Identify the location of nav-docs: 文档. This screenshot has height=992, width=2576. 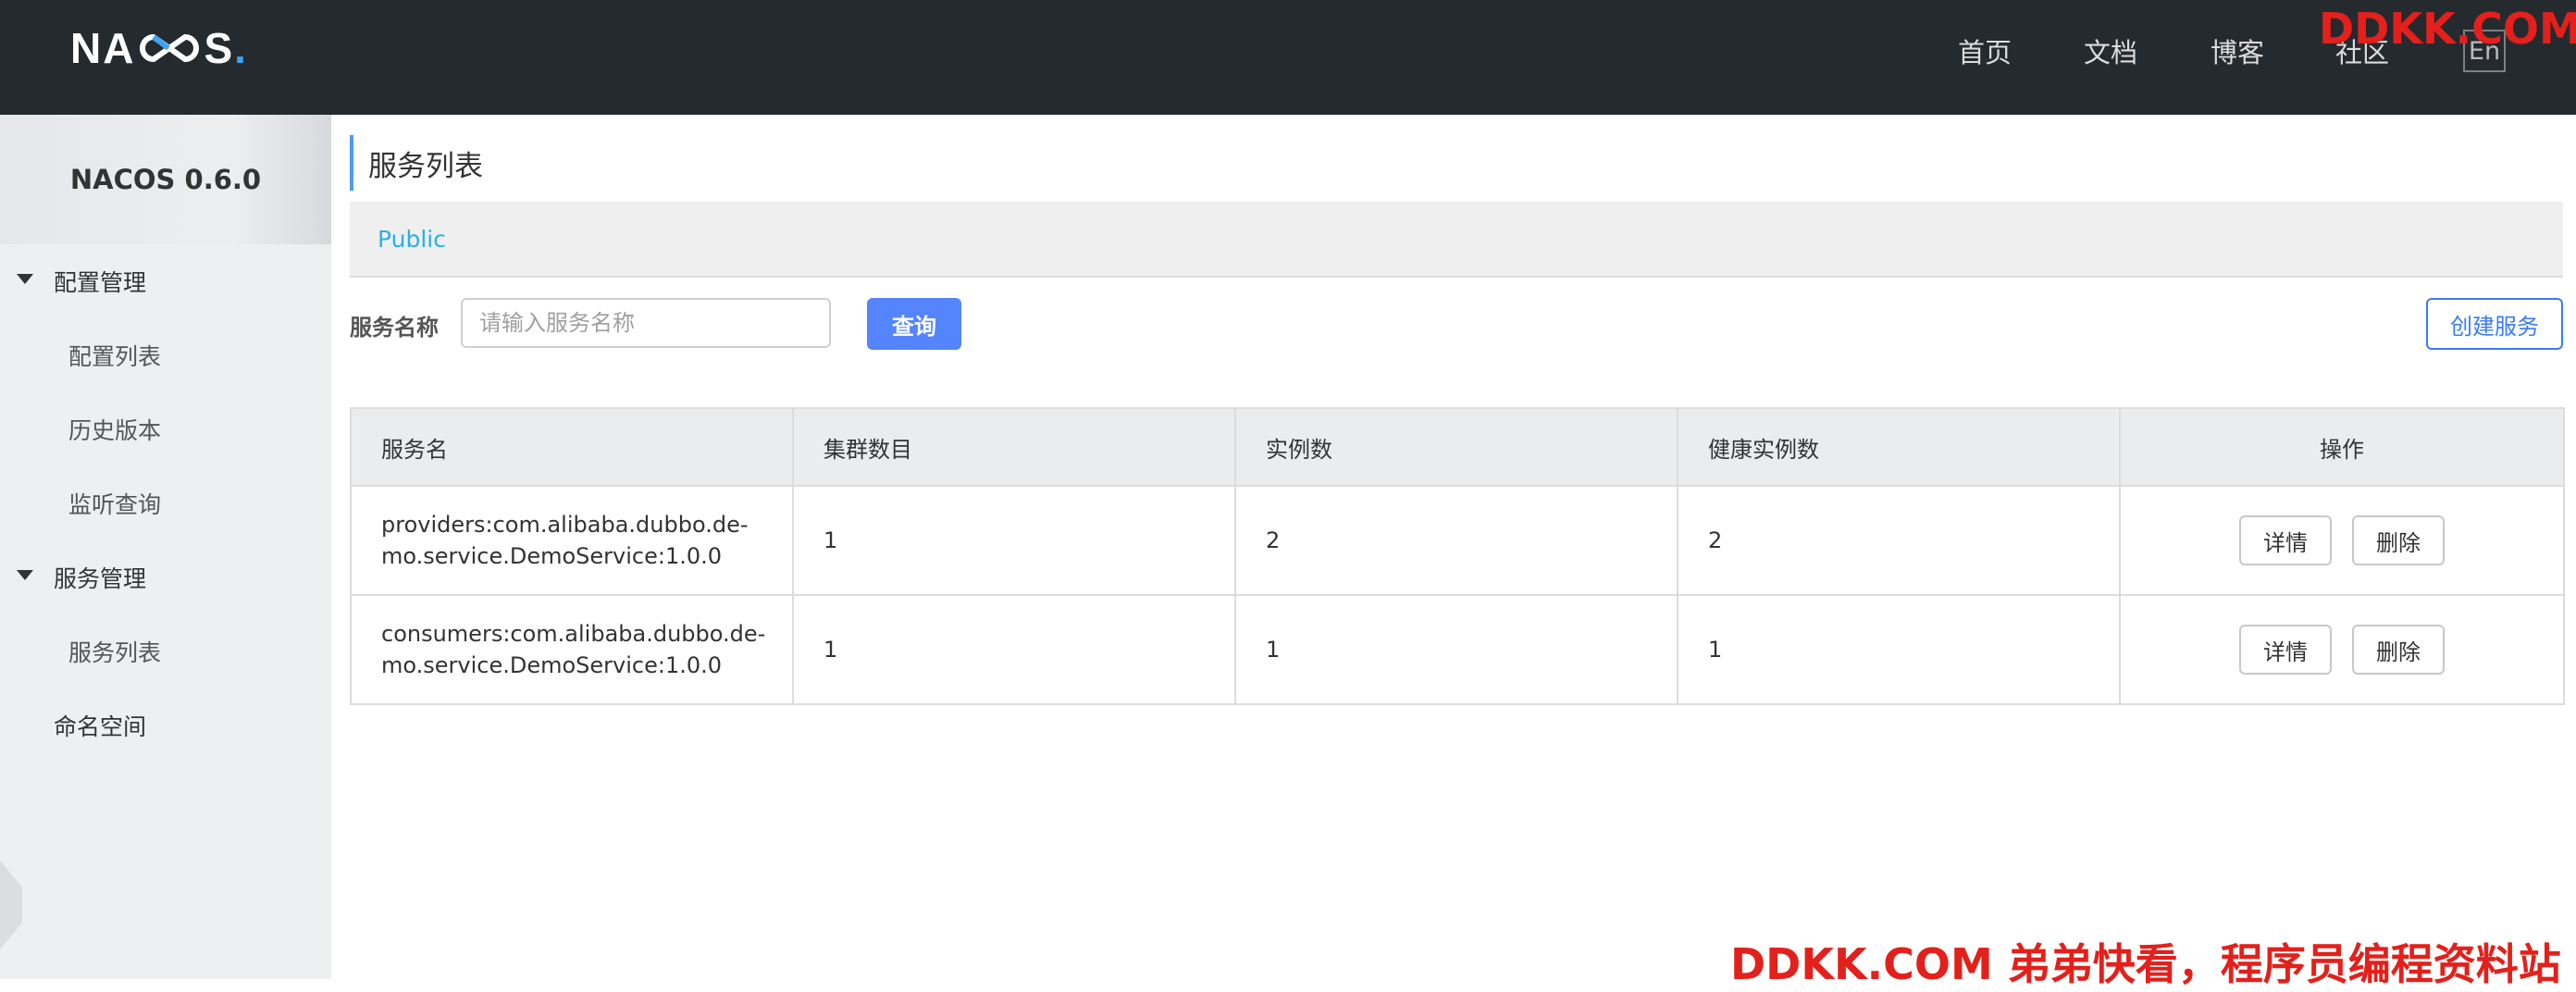
(2110, 50).